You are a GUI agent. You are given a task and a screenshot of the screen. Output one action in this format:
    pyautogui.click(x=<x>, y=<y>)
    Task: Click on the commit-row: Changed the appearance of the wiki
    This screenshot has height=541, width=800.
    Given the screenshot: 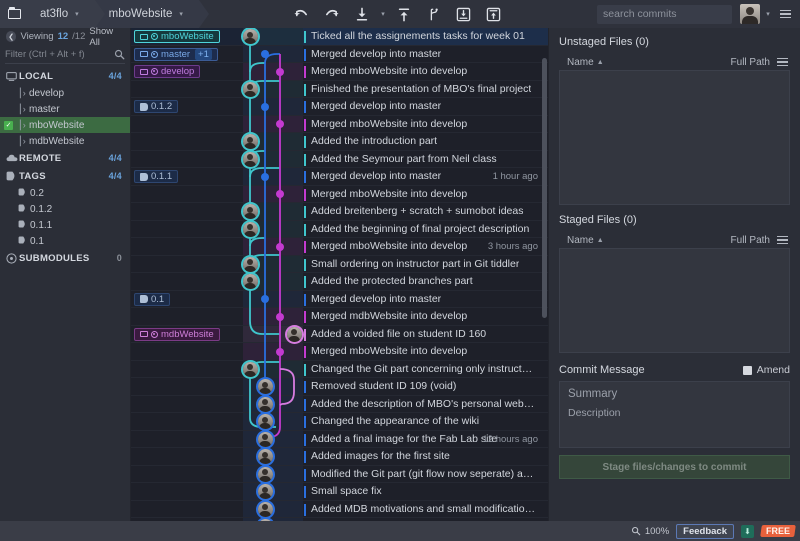 What is the action you would take?
    pyautogui.click(x=339, y=422)
    